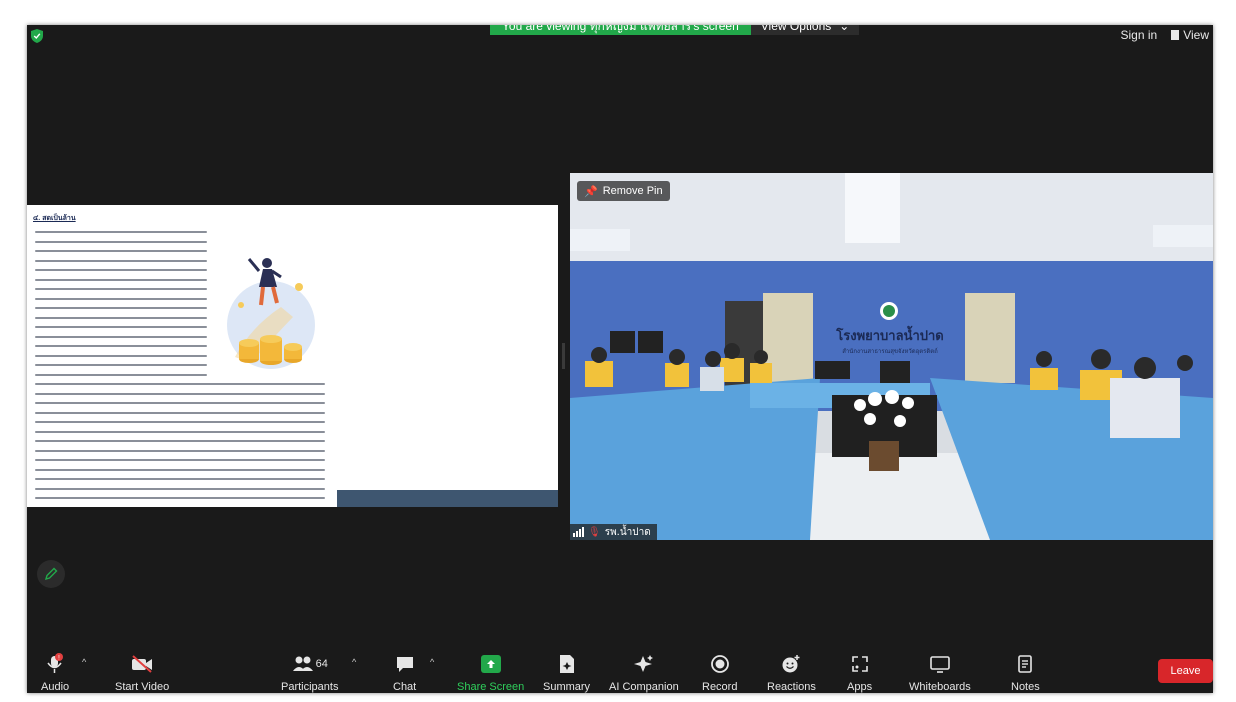  I want to click on share-screen-icon, so click(490, 664).